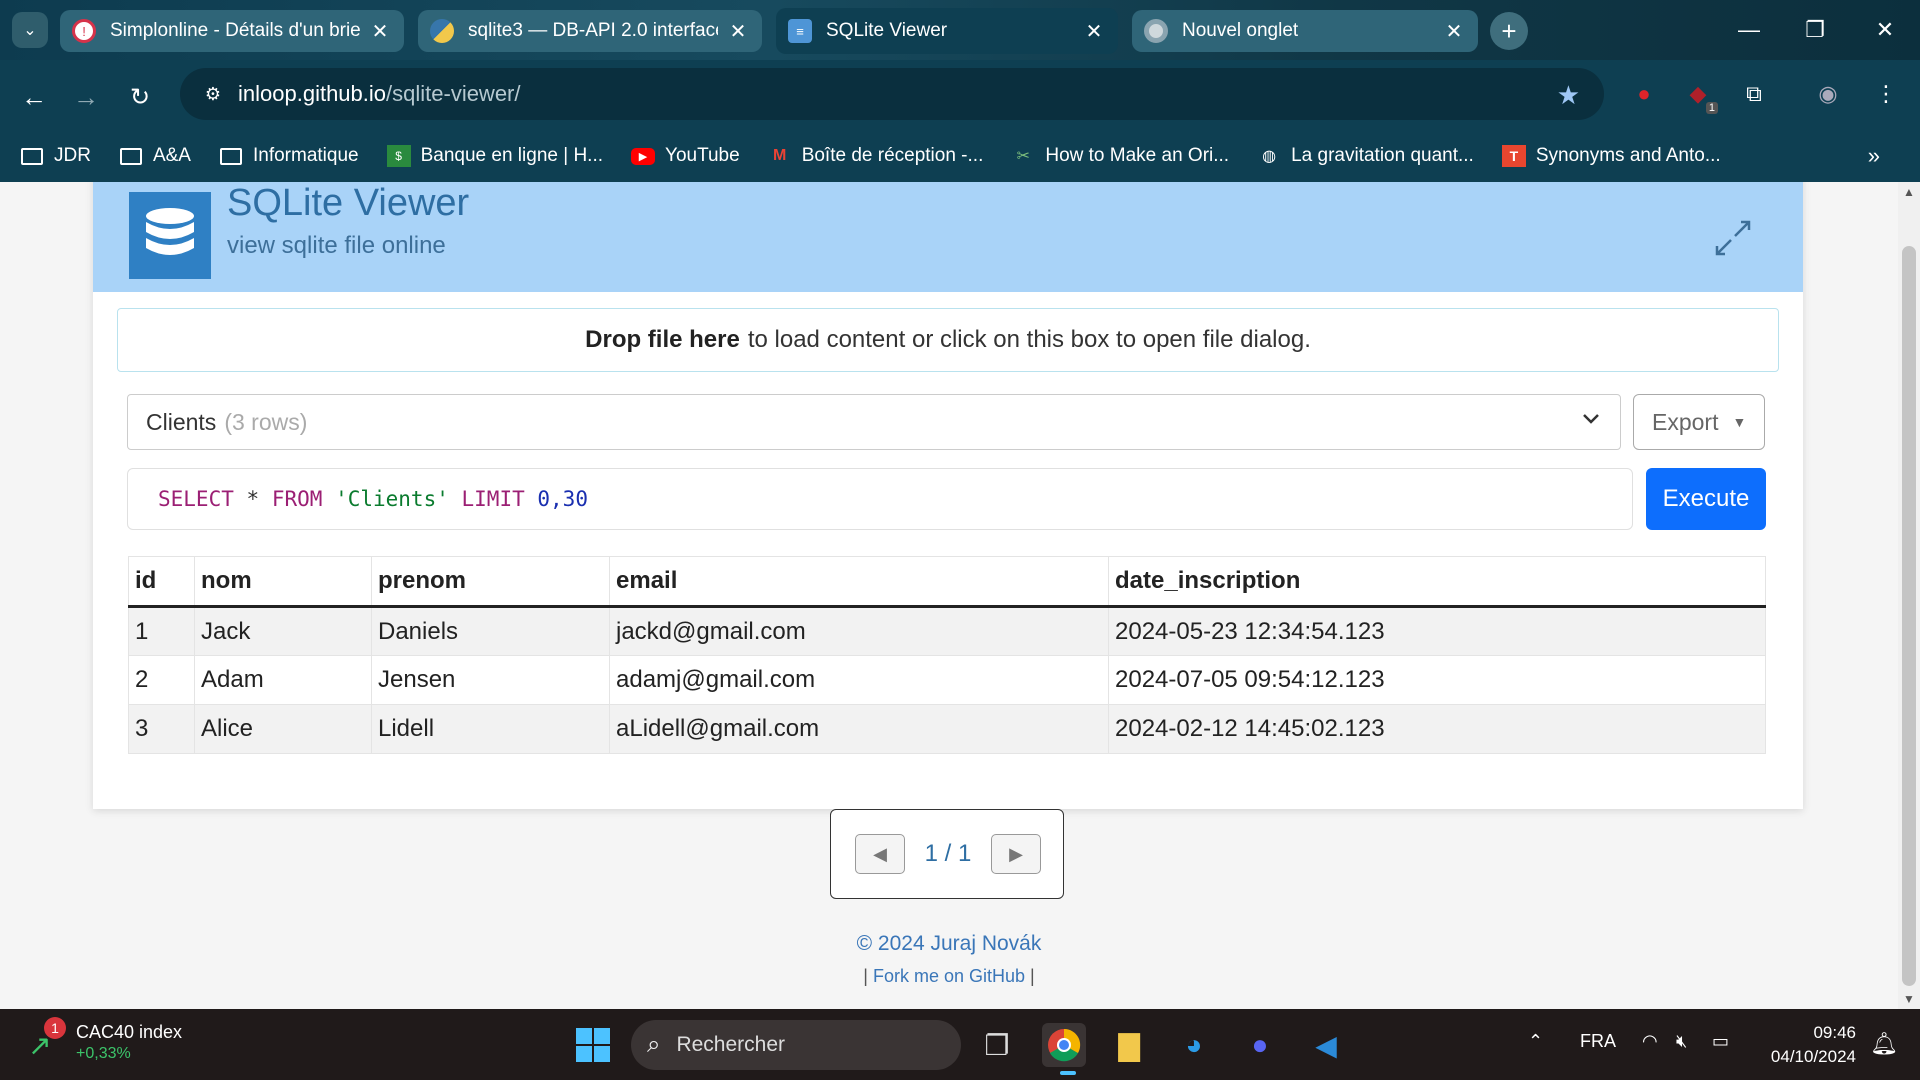  Describe the element at coordinates (1884, 1044) in the screenshot. I see `notification-bell-icon: 🔔︎` at that location.